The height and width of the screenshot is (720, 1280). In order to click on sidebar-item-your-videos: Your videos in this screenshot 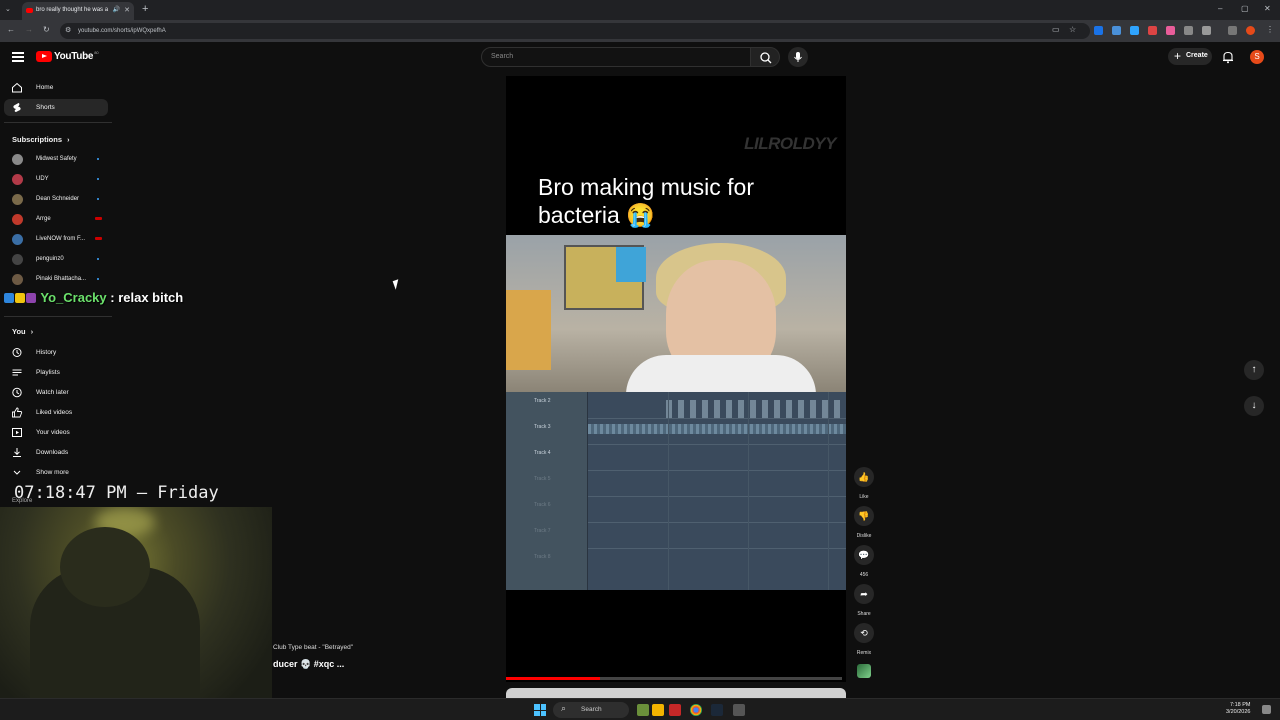, I will do `click(56, 432)`.